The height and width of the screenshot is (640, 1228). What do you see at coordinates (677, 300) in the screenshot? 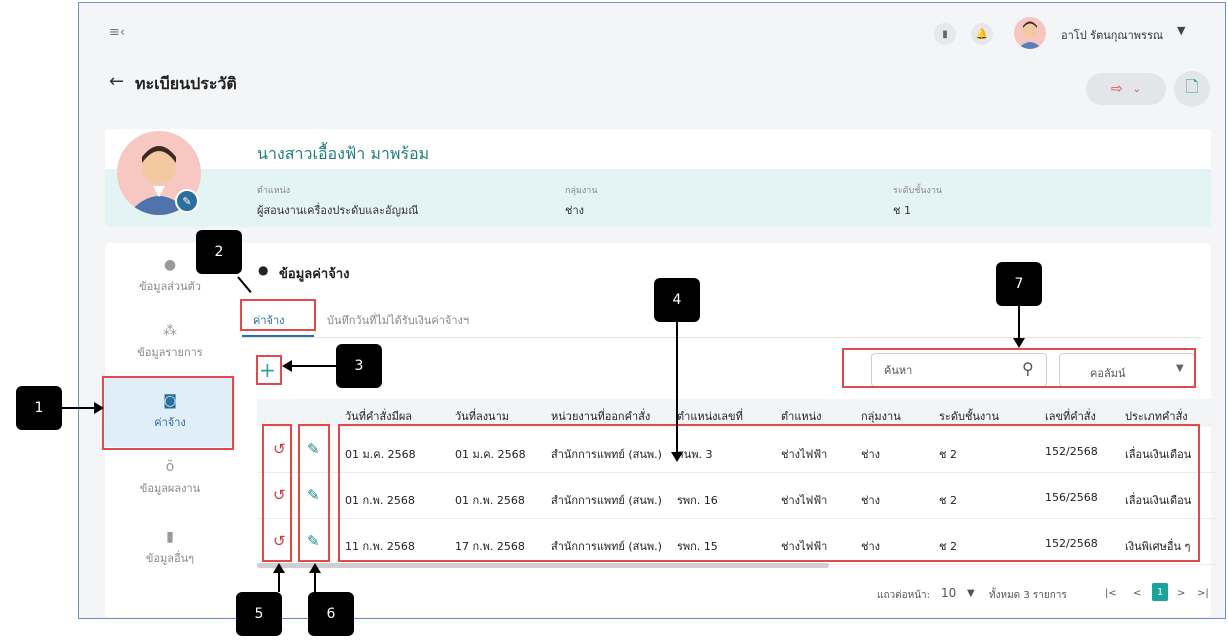
I see `callout-4: 4` at bounding box center [677, 300].